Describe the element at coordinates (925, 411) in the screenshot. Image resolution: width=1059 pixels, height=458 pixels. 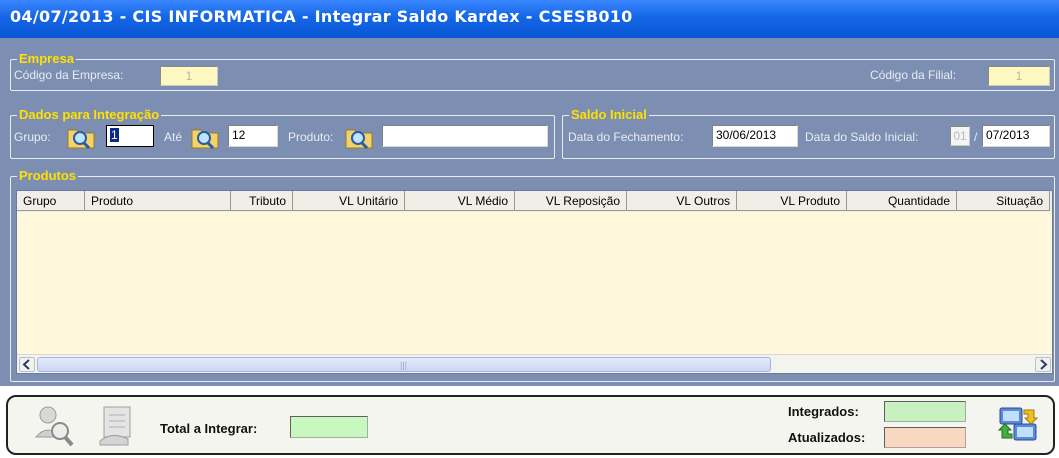
I see `integrados-field` at that location.